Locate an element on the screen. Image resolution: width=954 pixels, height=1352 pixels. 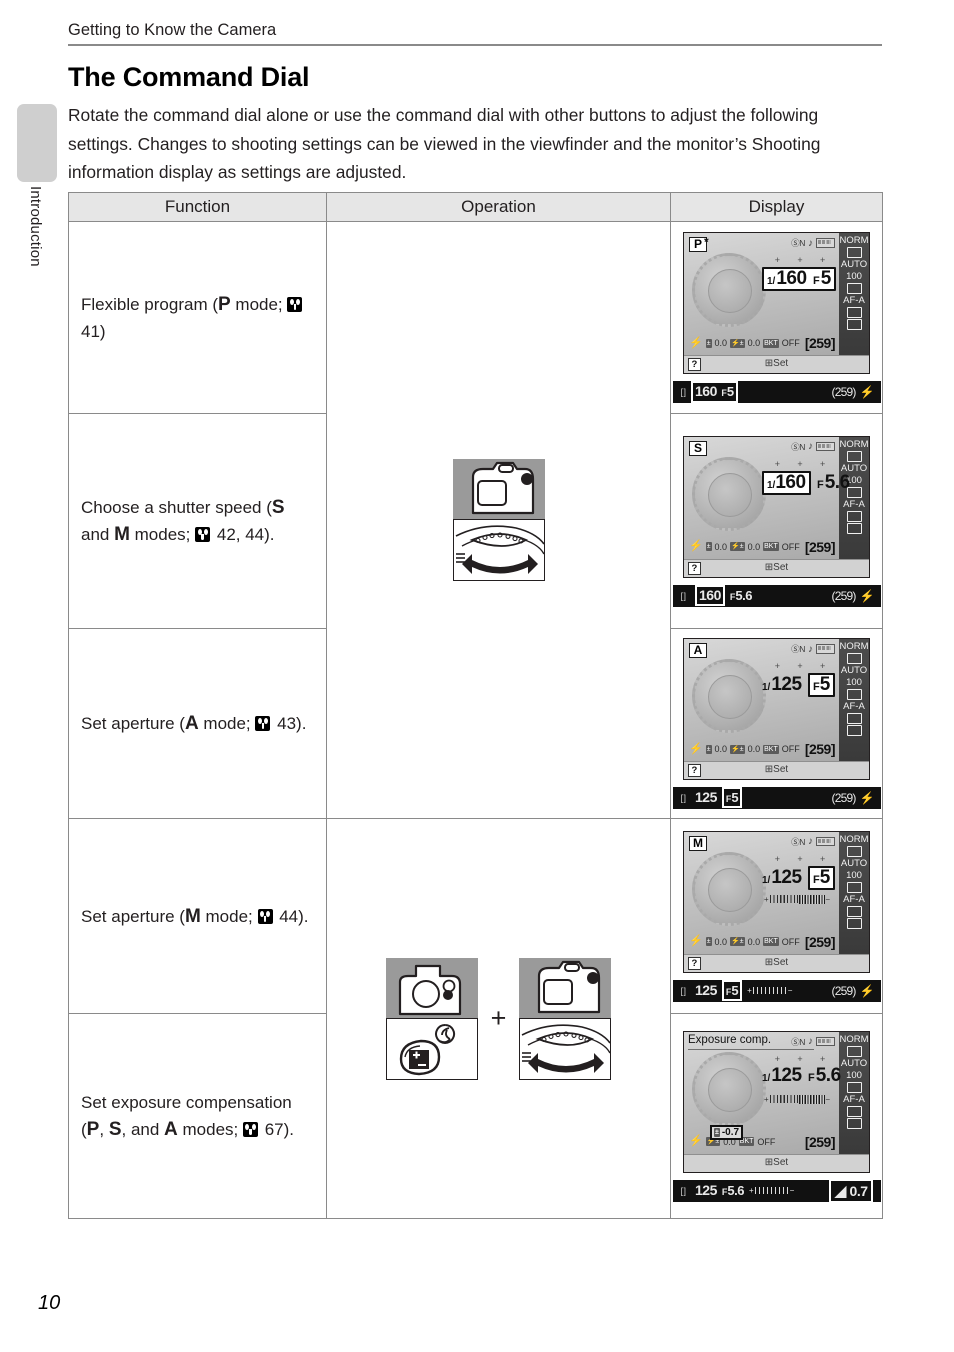
column-header-display: Display is located at coordinates (776, 207).